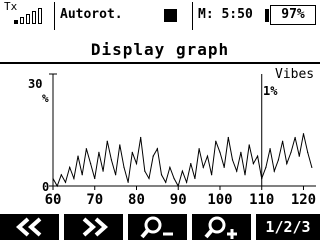 The height and width of the screenshot is (248, 320). What do you see at coordinates (160, 15) in the screenshot?
I see `status-bar: Tx Autorot. M: 5:50 97%` at bounding box center [160, 15].